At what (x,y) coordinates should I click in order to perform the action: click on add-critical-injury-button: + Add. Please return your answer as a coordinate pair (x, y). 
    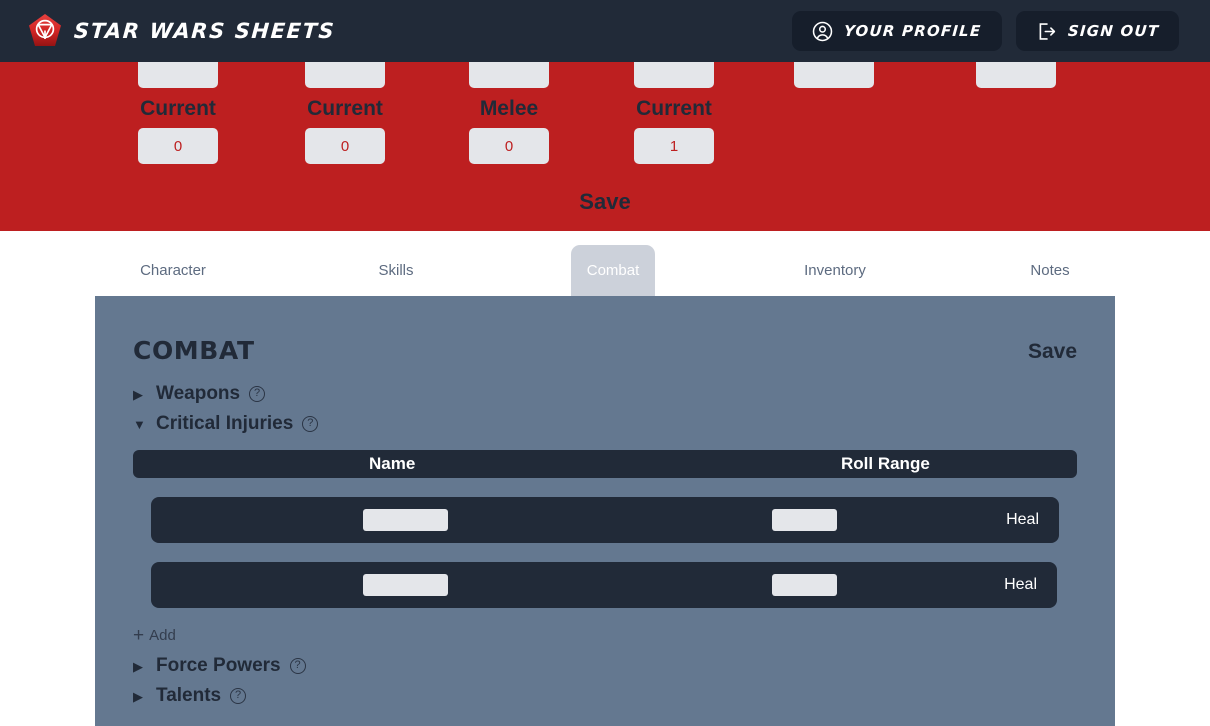
    Looking at the image, I should click on (154, 635).